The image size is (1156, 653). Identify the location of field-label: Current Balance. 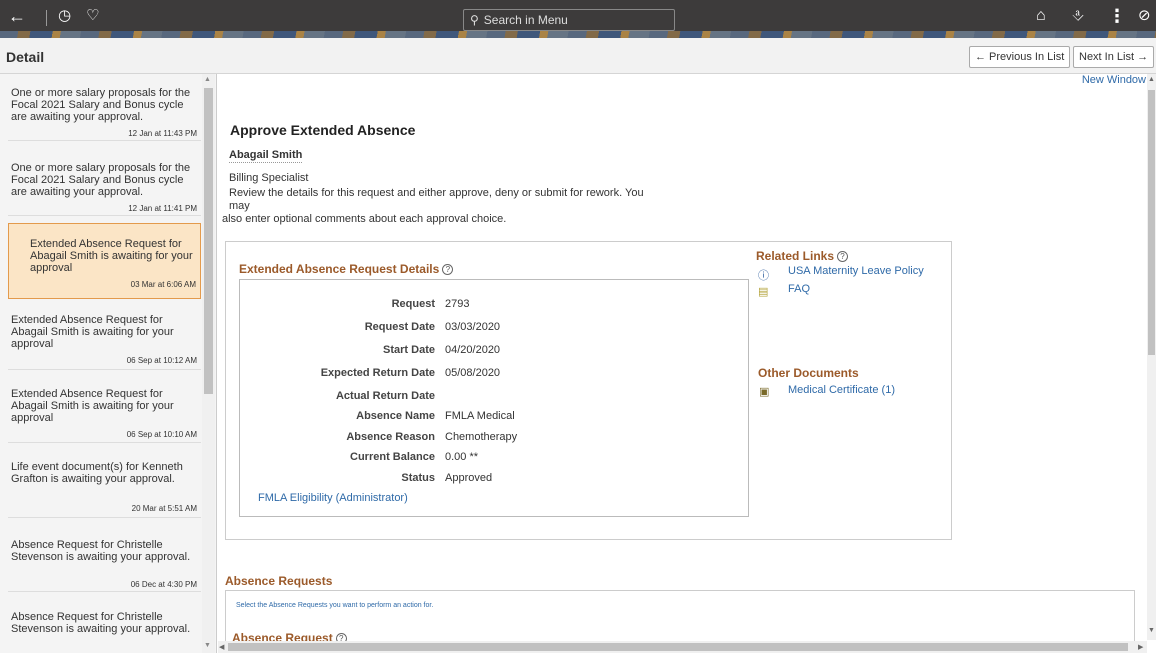
(392, 457).